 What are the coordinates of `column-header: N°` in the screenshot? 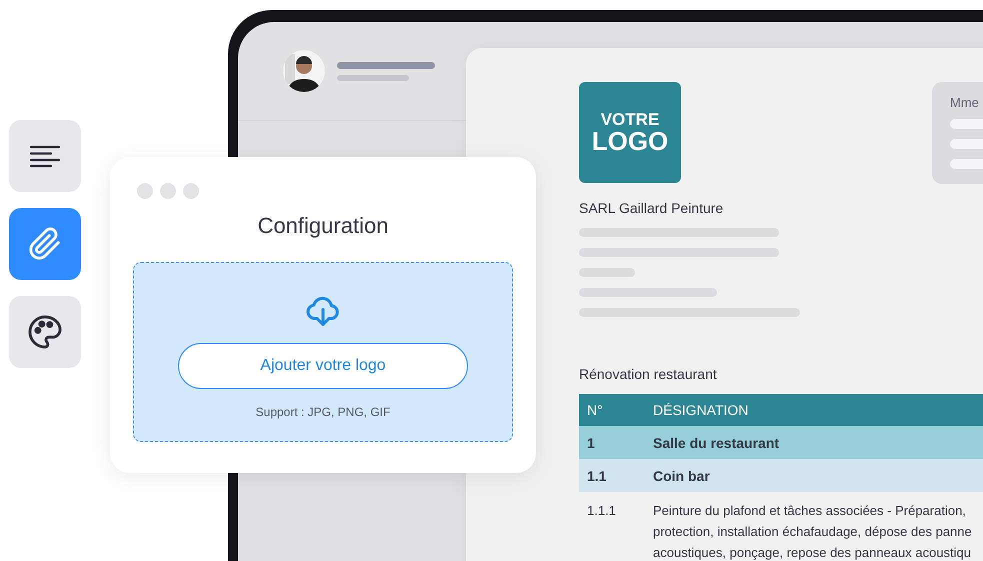 It's located at (612, 410).